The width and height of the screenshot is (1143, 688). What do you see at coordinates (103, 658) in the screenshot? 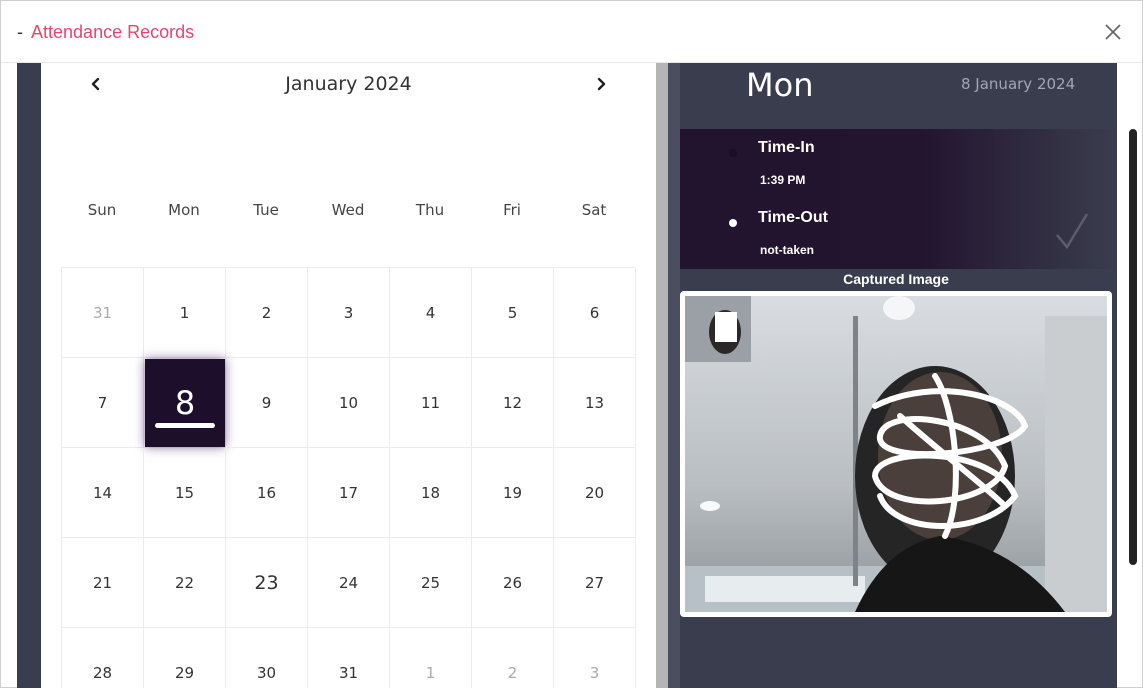
I see `calendar-day: 28` at bounding box center [103, 658].